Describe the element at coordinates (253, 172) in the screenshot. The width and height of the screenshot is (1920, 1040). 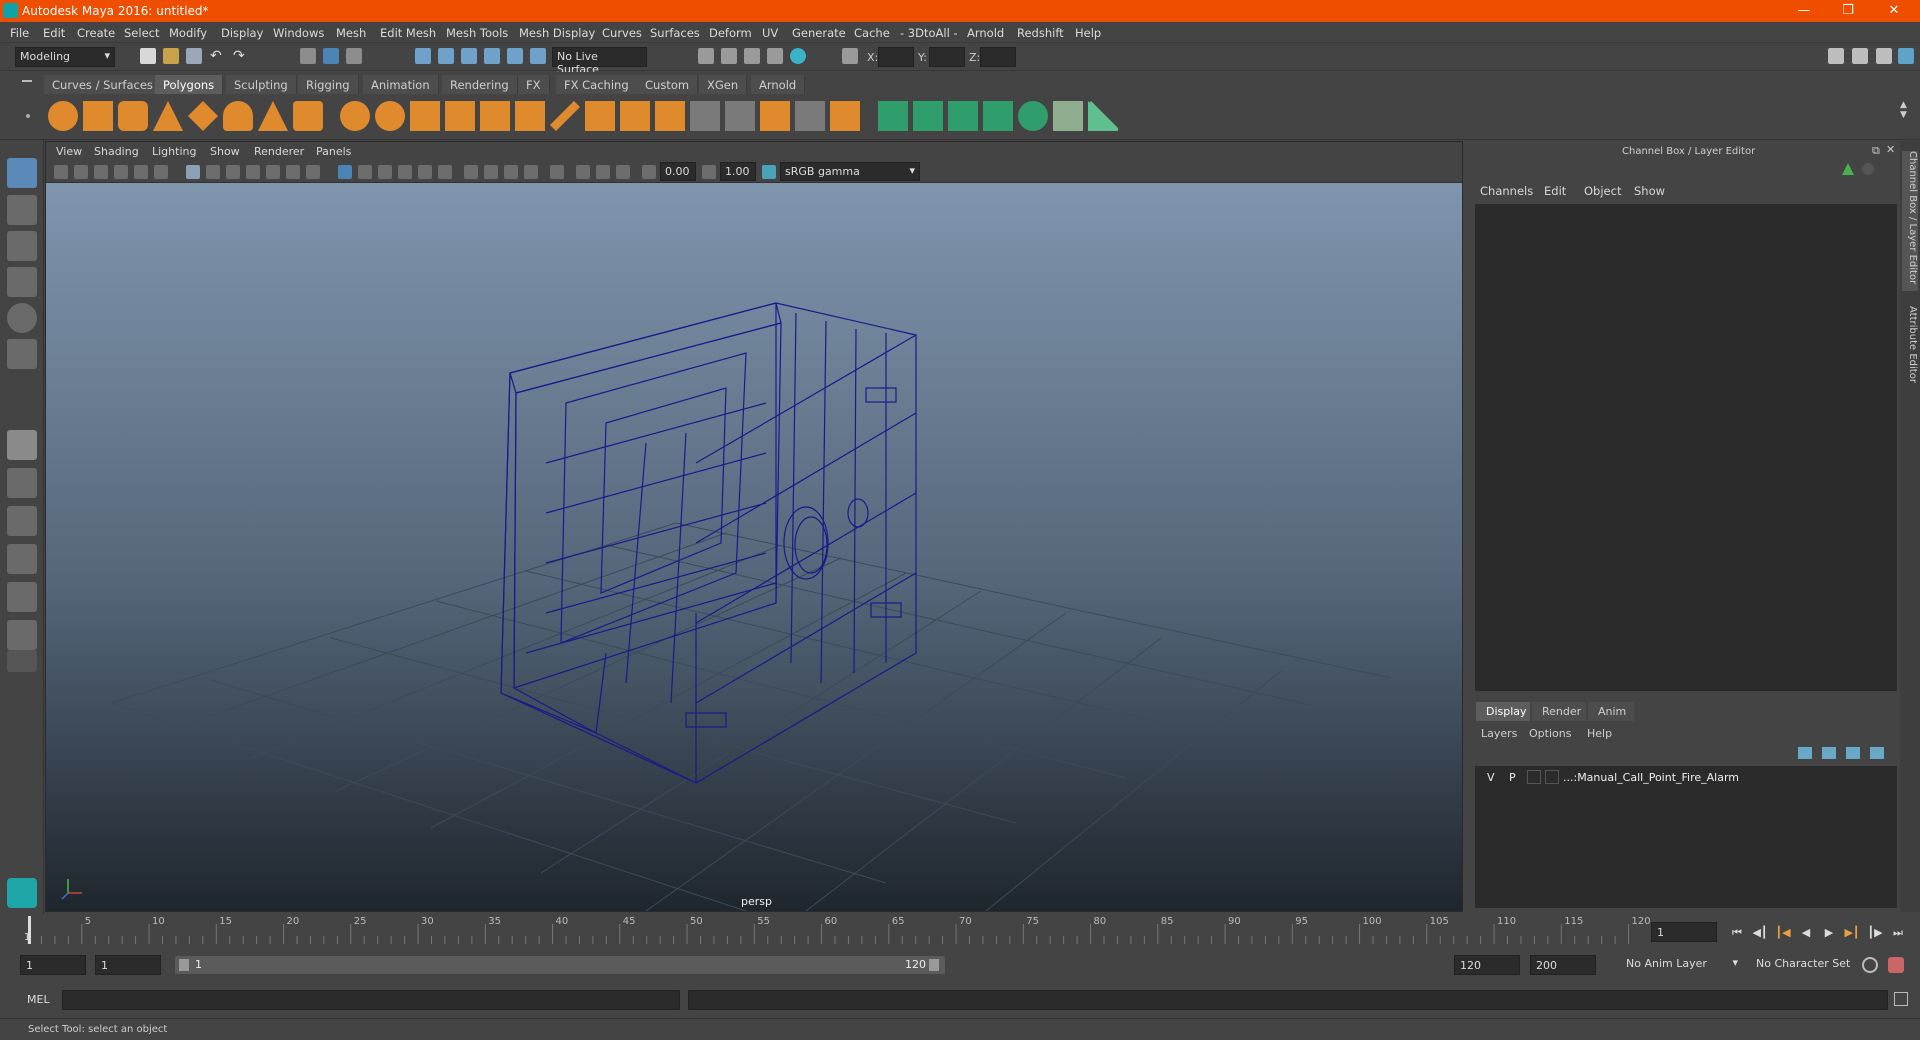
I see `gate-mask-icon` at that location.